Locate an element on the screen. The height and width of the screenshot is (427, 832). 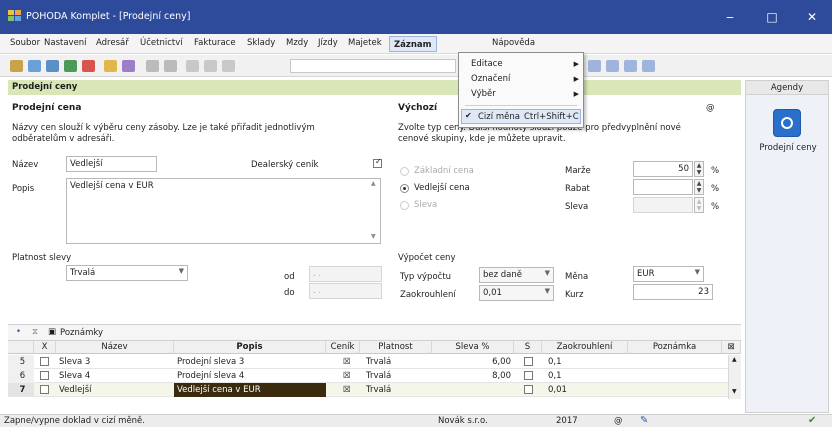
menu-majetek: Majetek is located at coordinates (365, 43).